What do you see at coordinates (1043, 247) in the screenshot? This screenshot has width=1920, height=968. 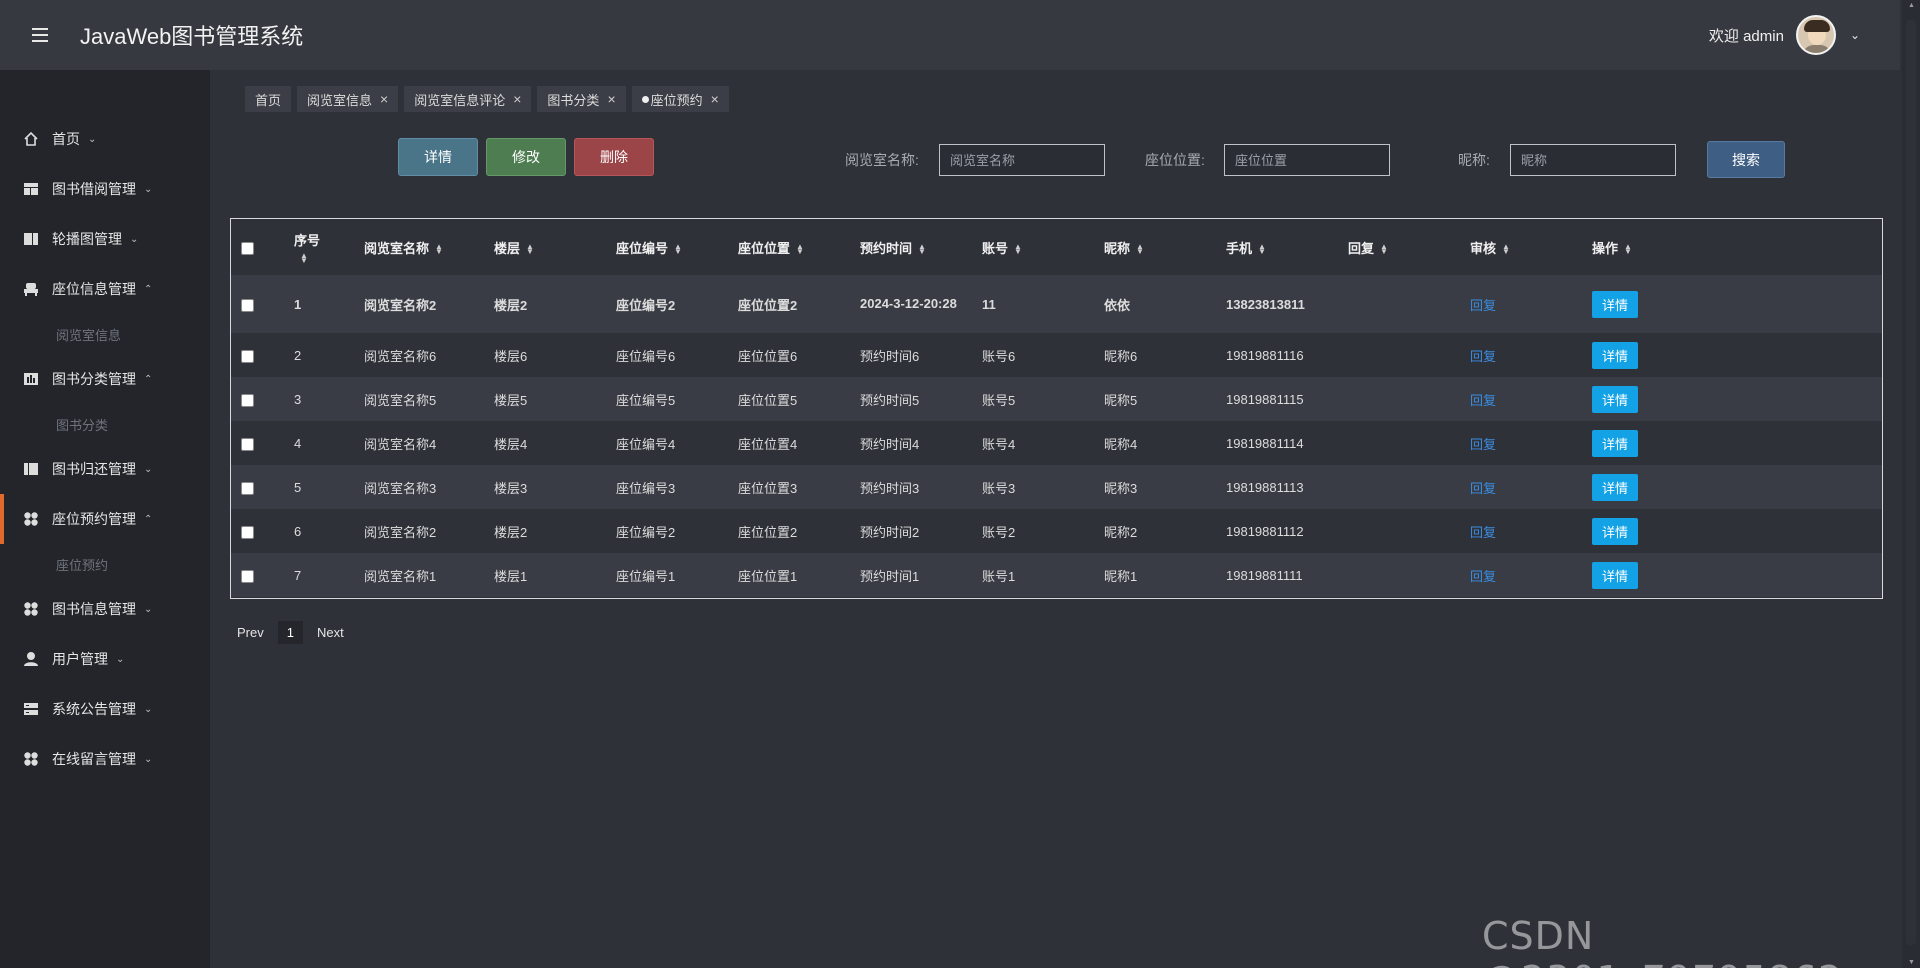 I see `column-header: 账号 ▲ ▼` at bounding box center [1043, 247].